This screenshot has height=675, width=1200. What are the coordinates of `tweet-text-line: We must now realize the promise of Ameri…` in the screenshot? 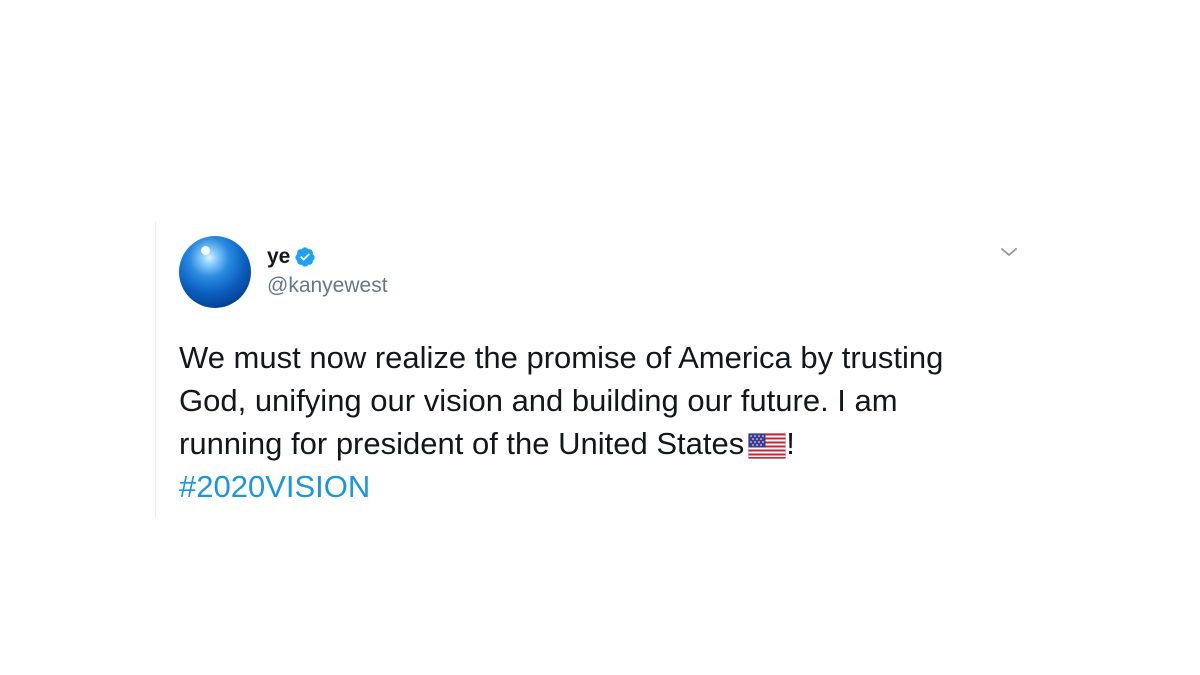 It's located at (561, 357).